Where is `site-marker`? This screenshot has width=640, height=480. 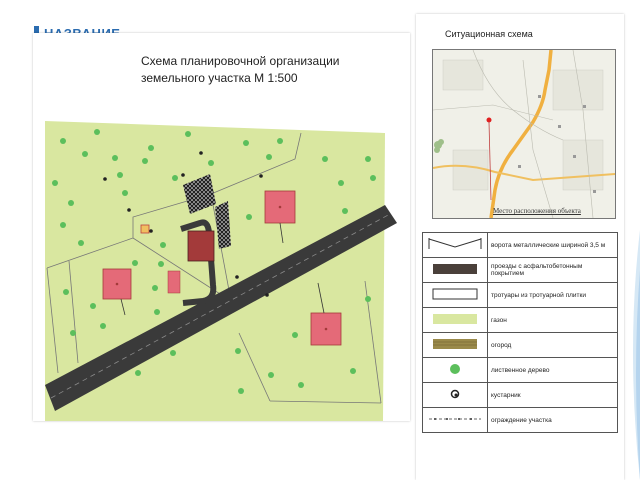
site-marker is located at coordinates (145, 229).